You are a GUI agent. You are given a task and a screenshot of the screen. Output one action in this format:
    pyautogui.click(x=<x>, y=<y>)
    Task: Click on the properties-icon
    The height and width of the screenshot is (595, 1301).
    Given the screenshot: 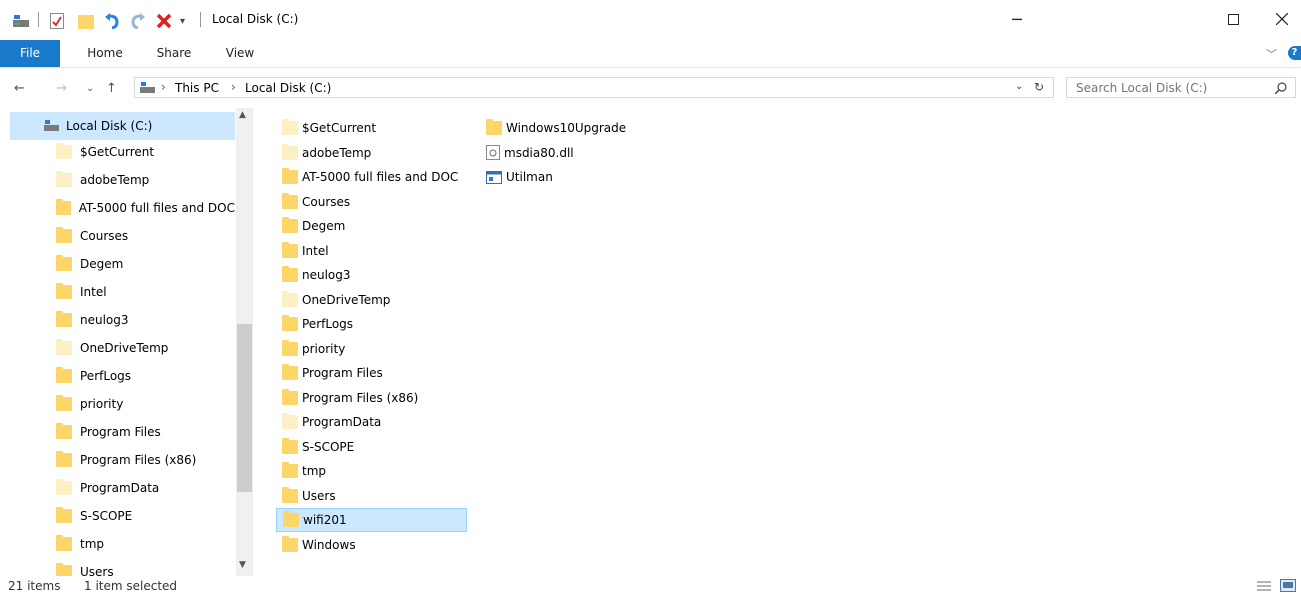 What is the action you would take?
    pyautogui.click(x=57, y=21)
    